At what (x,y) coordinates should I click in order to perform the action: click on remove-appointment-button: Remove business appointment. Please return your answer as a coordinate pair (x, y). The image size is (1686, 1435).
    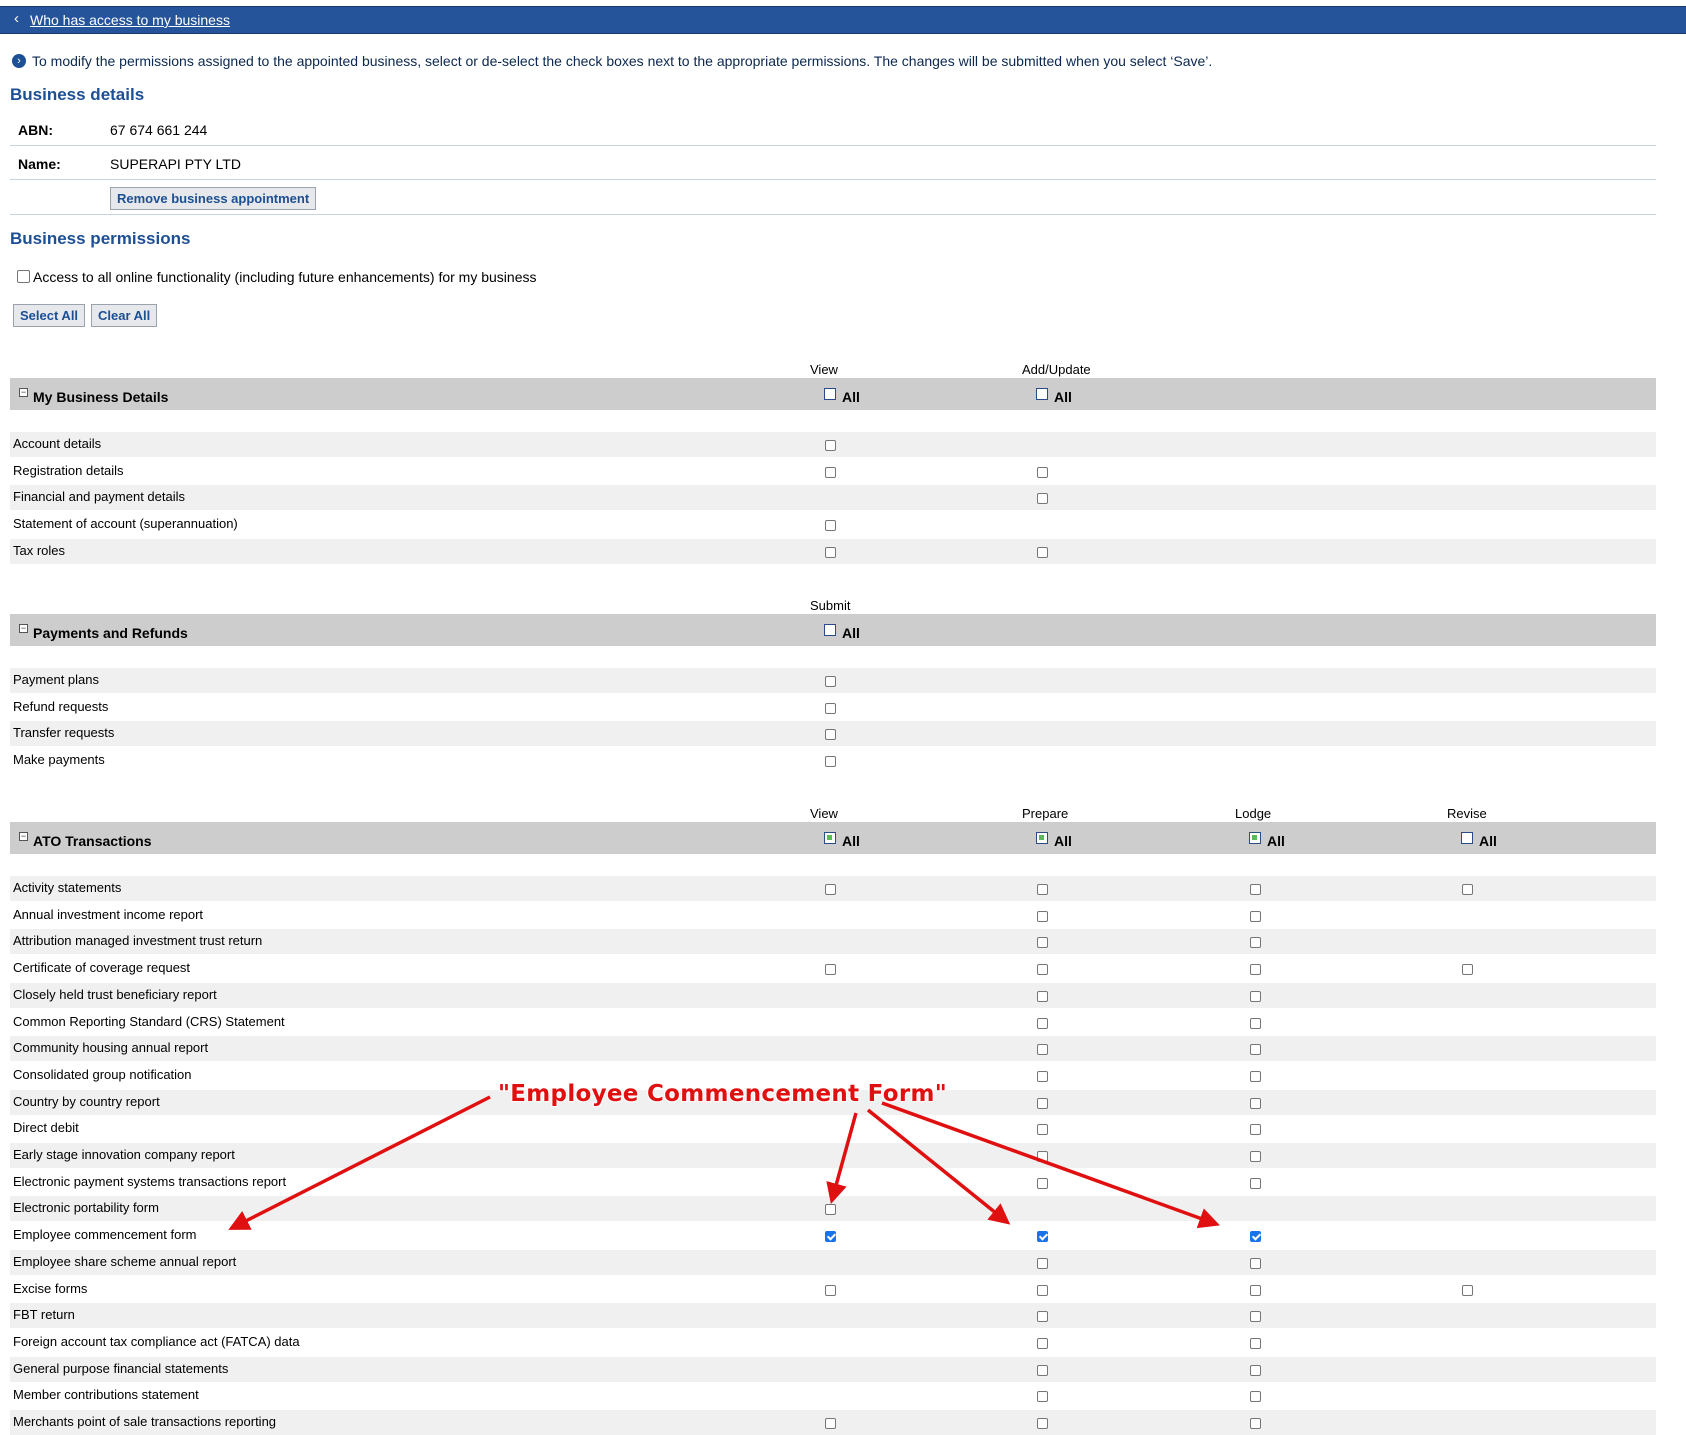
    Looking at the image, I should click on (213, 198).